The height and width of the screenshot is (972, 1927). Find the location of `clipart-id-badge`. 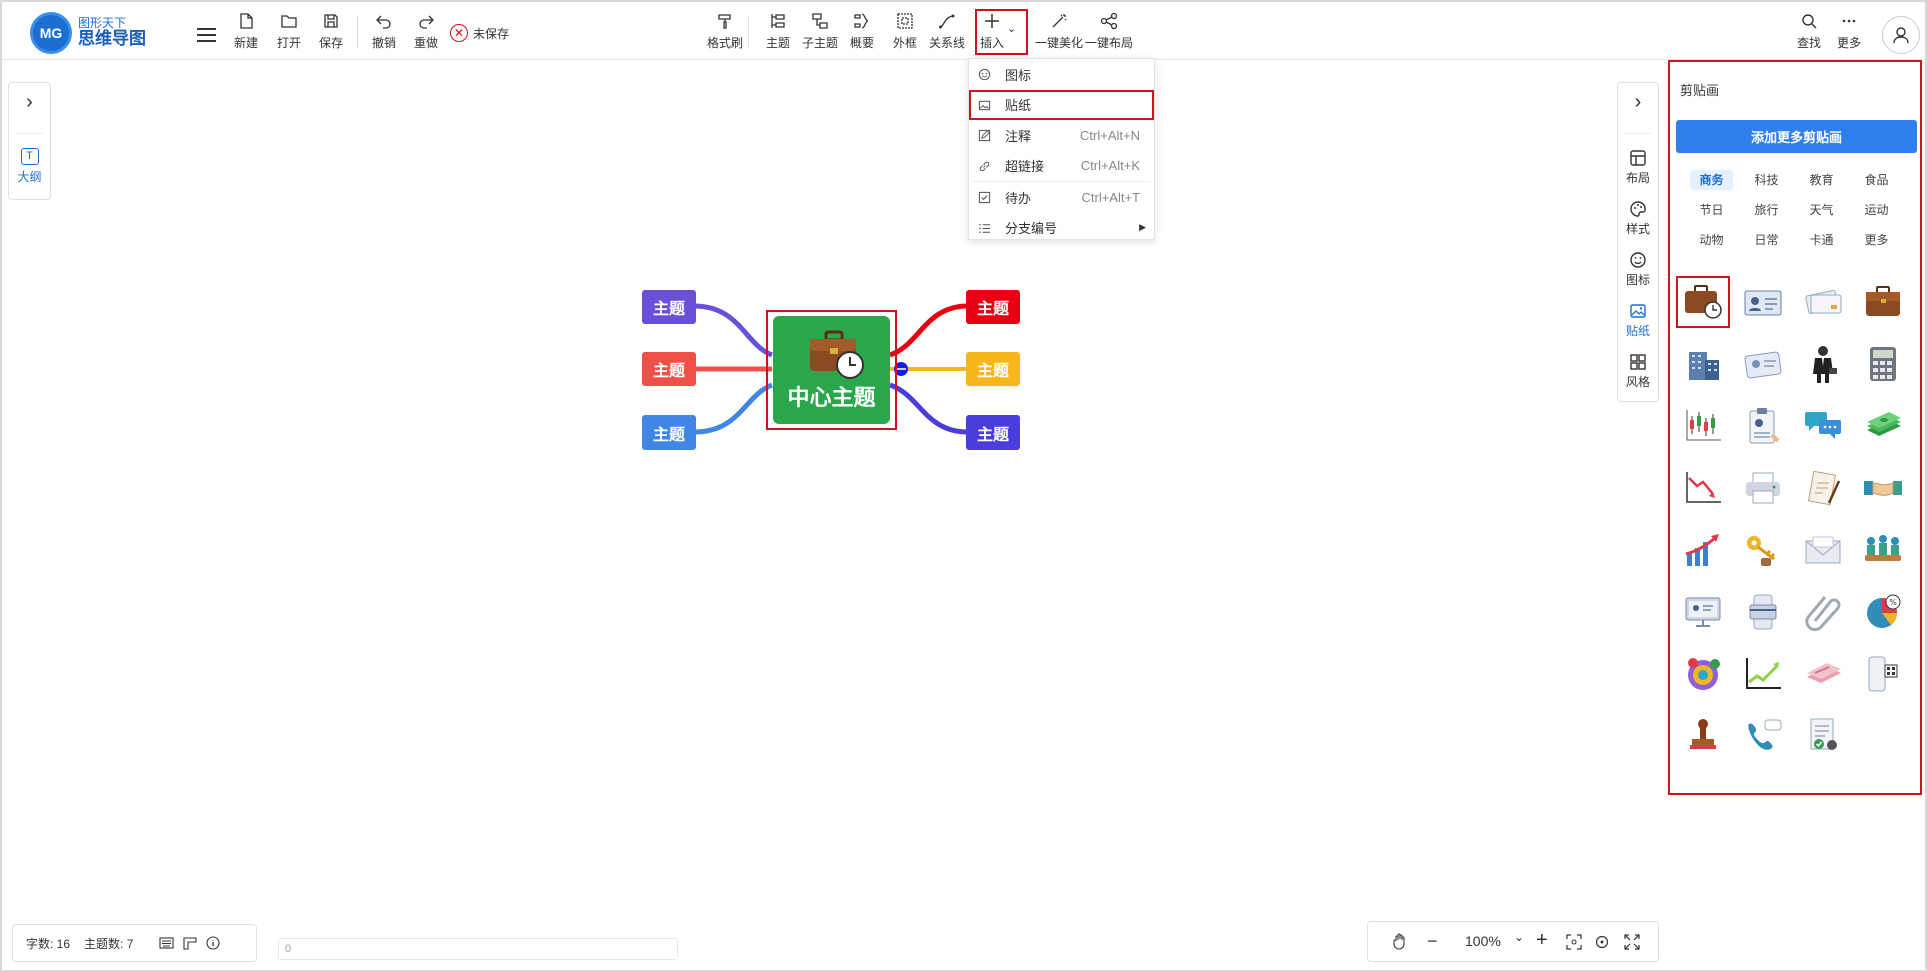

clipart-id-badge is located at coordinates (1763, 364).